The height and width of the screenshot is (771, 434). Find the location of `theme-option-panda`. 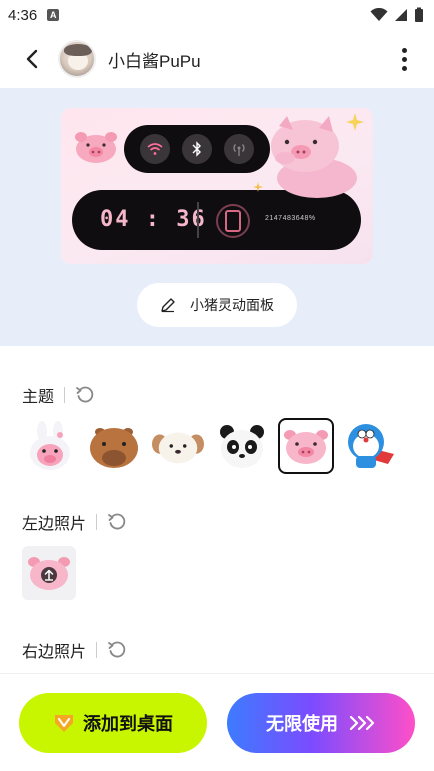

theme-option-panda is located at coordinates (242, 446).